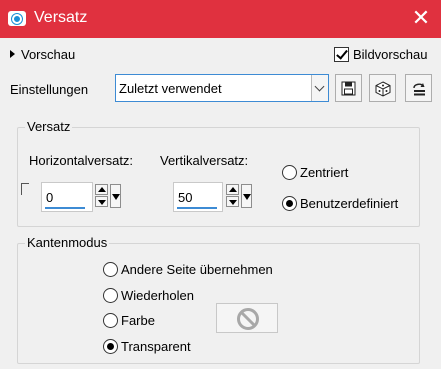  I want to click on radio-color-button, so click(110, 320).